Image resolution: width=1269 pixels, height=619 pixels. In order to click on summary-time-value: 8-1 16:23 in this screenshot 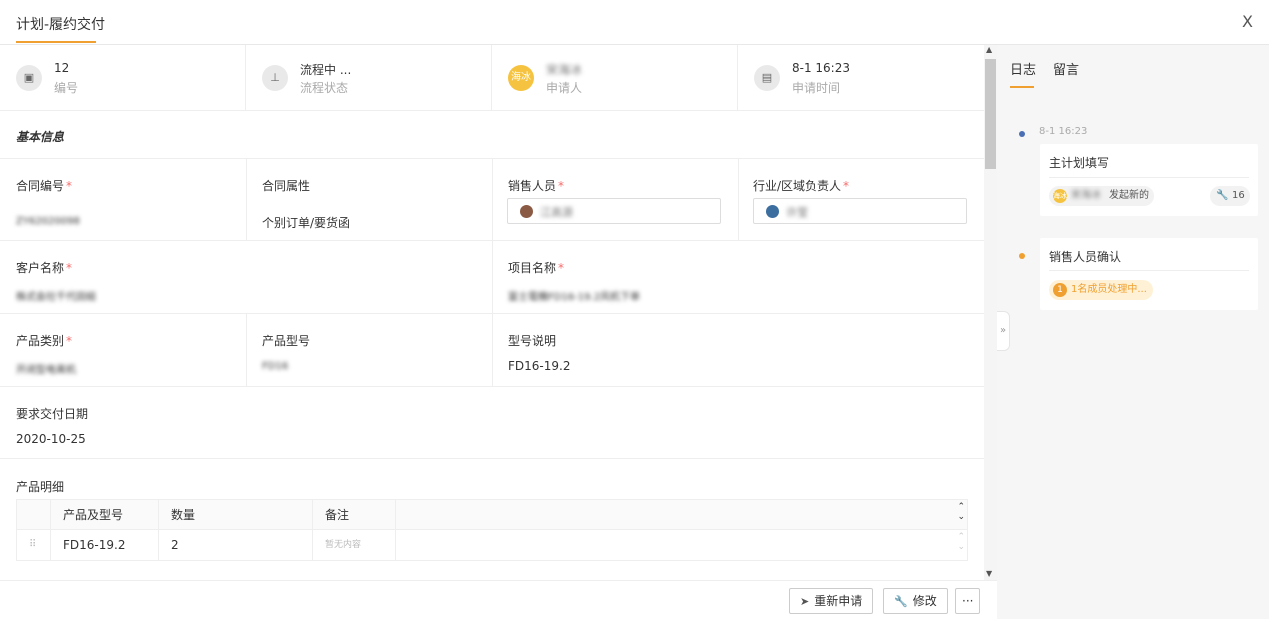, I will do `click(821, 68)`.